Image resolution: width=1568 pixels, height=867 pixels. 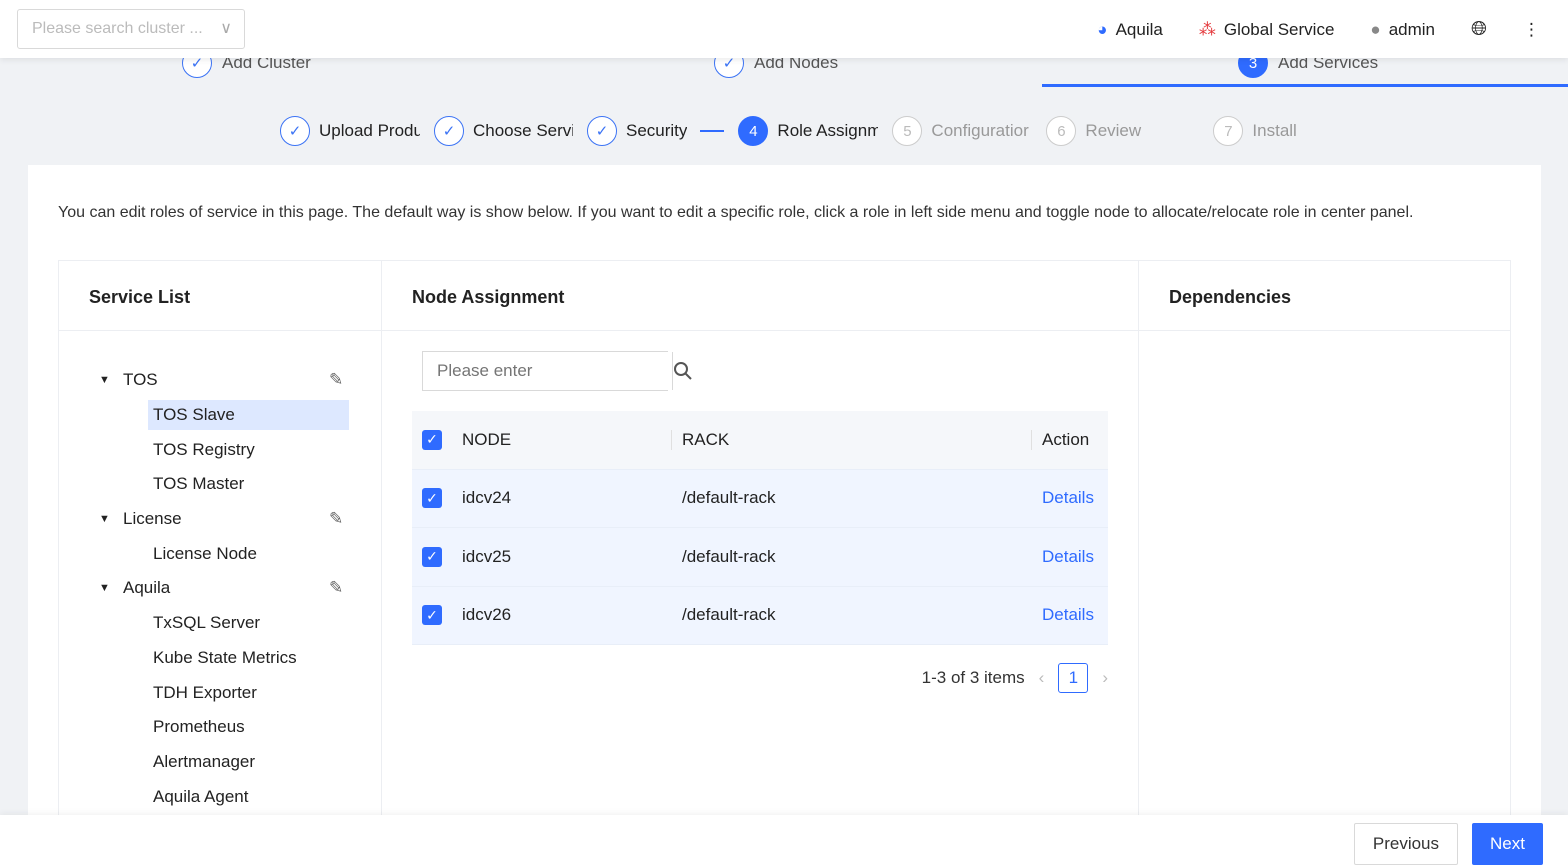 What do you see at coordinates (980, 130) in the screenshot?
I see `sub-step-label: Configuratior` at bounding box center [980, 130].